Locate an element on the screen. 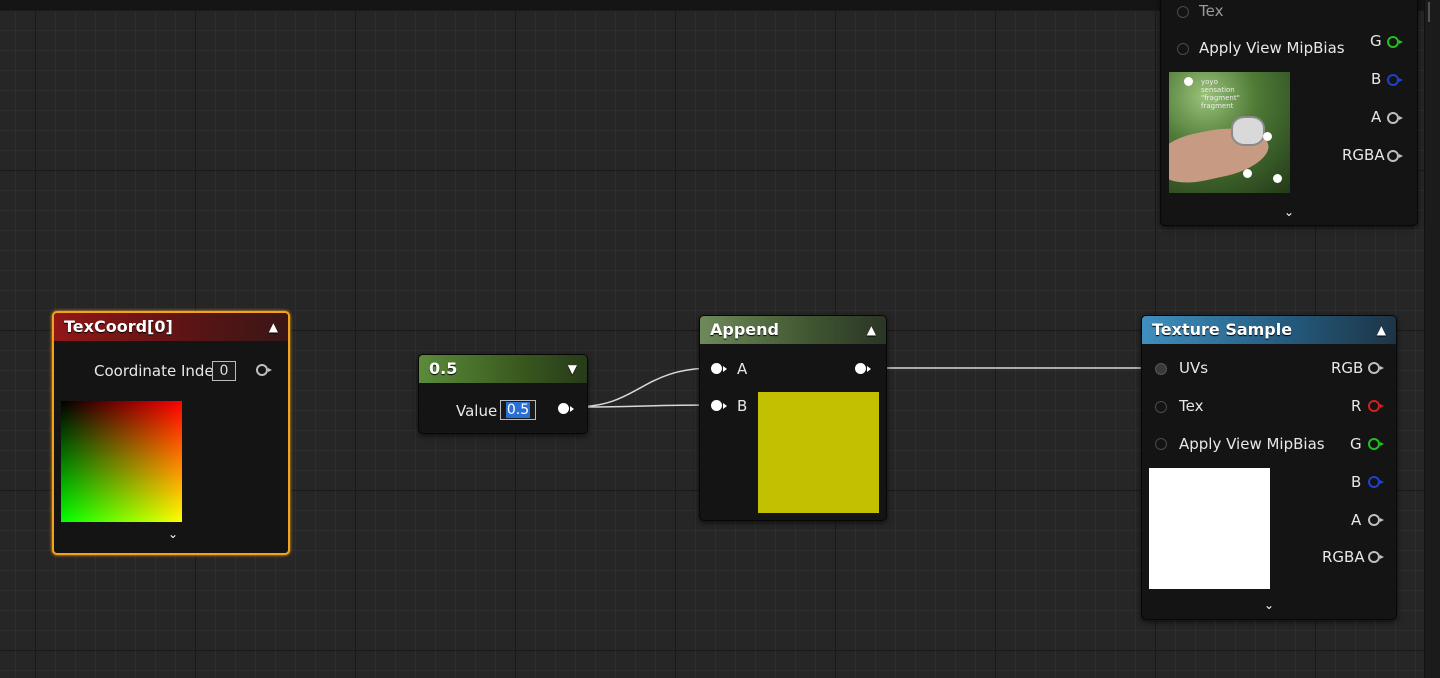 The width and height of the screenshot is (1440, 678). node-title: TexCoord[0] is located at coordinates (118, 326).